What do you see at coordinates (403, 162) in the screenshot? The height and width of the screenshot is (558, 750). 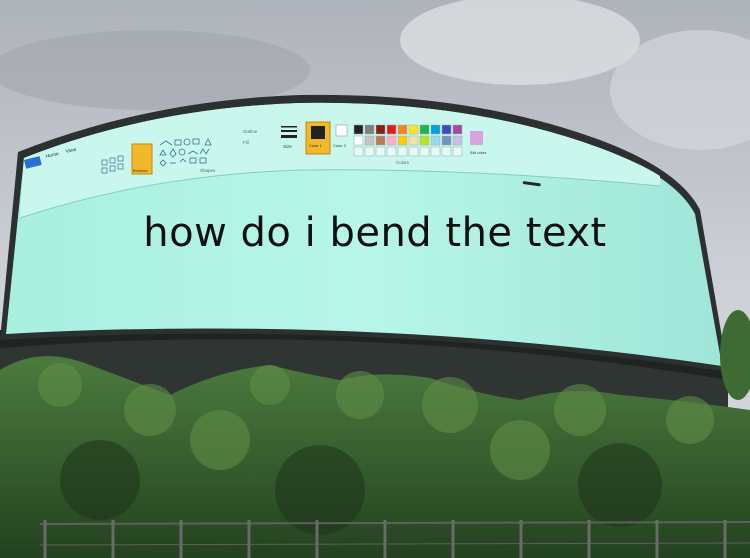 I see `colors-group-label: Colors` at bounding box center [403, 162].